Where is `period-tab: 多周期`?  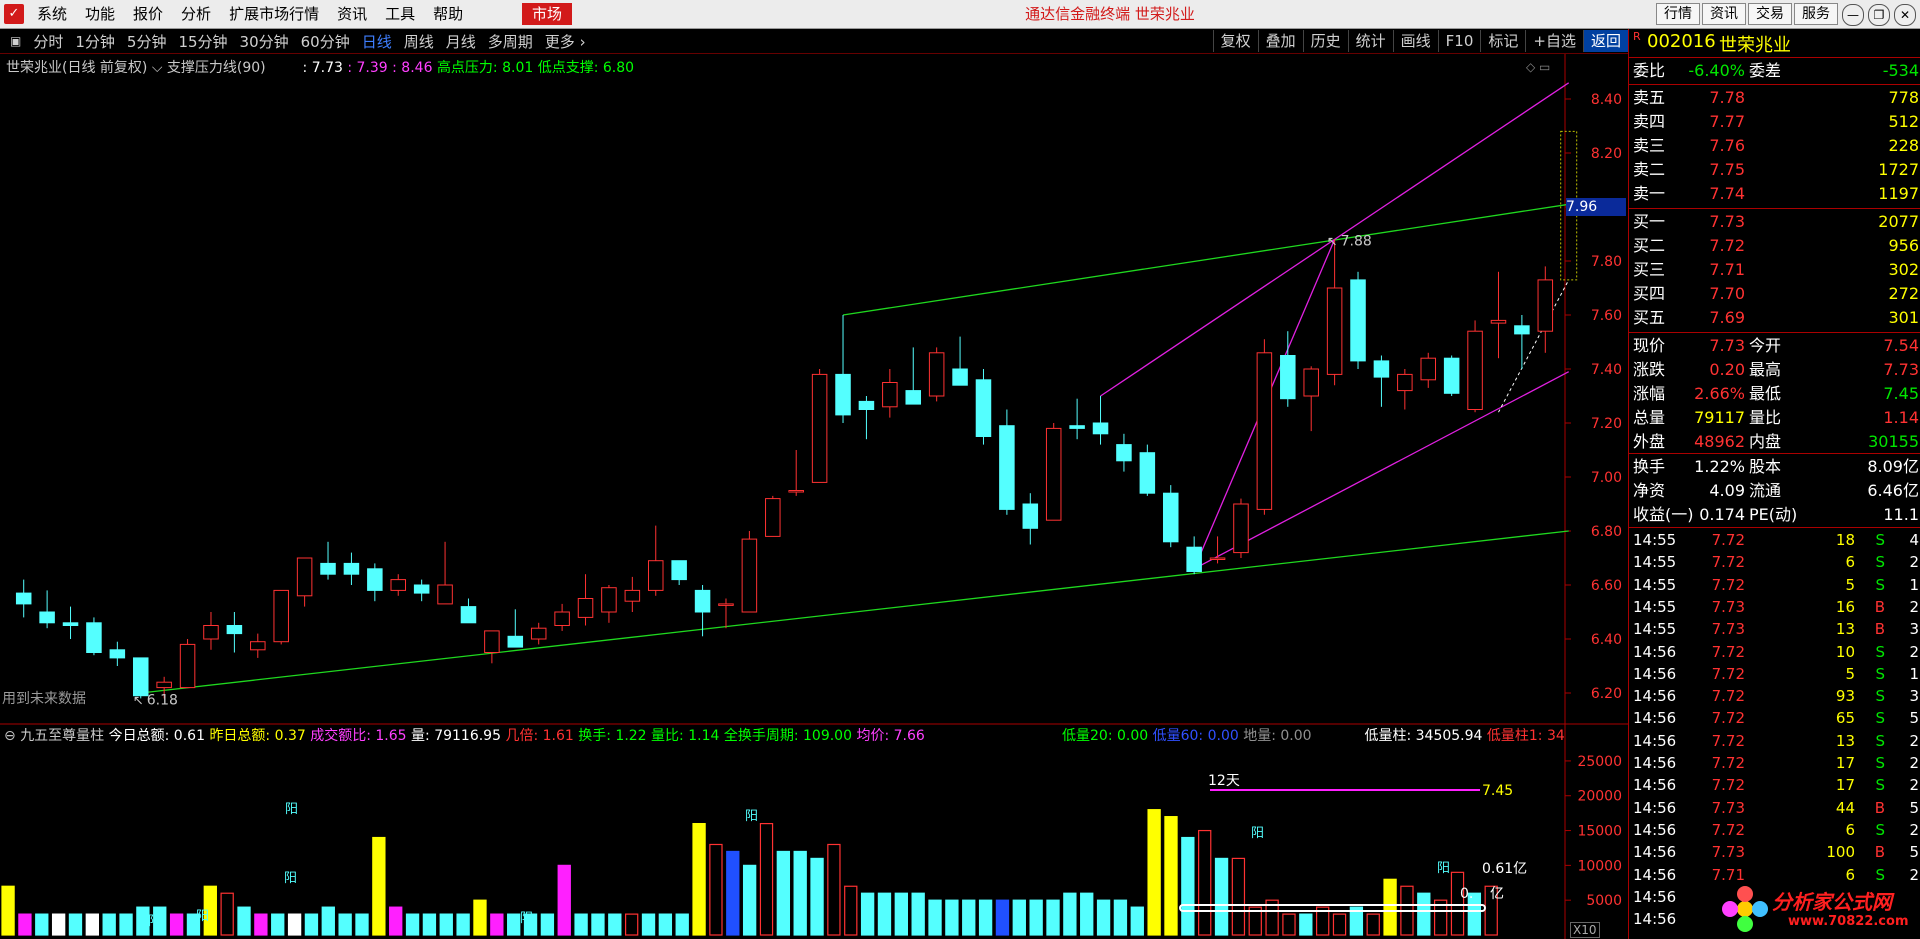
period-tab: 多周期 is located at coordinates (510, 41).